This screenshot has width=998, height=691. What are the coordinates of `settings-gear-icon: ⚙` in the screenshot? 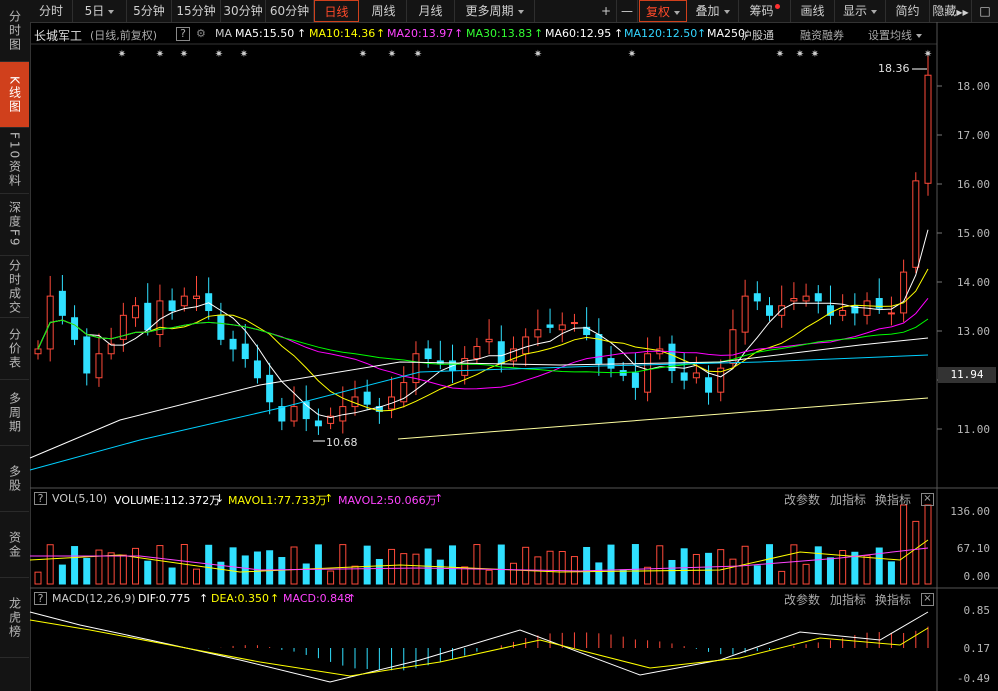 It's located at (201, 33).